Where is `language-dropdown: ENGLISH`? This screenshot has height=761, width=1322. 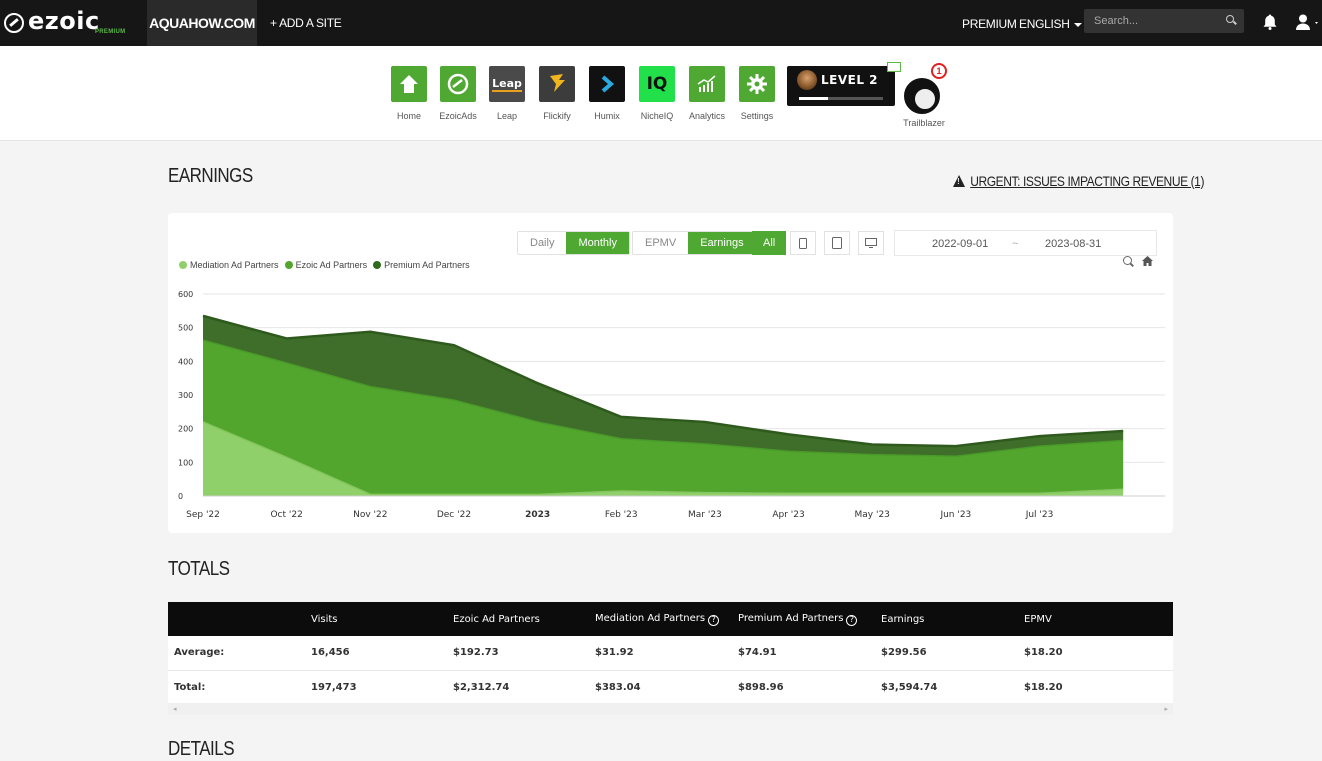
language-dropdown: ENGLISH is located at coordinates (1050, 24).